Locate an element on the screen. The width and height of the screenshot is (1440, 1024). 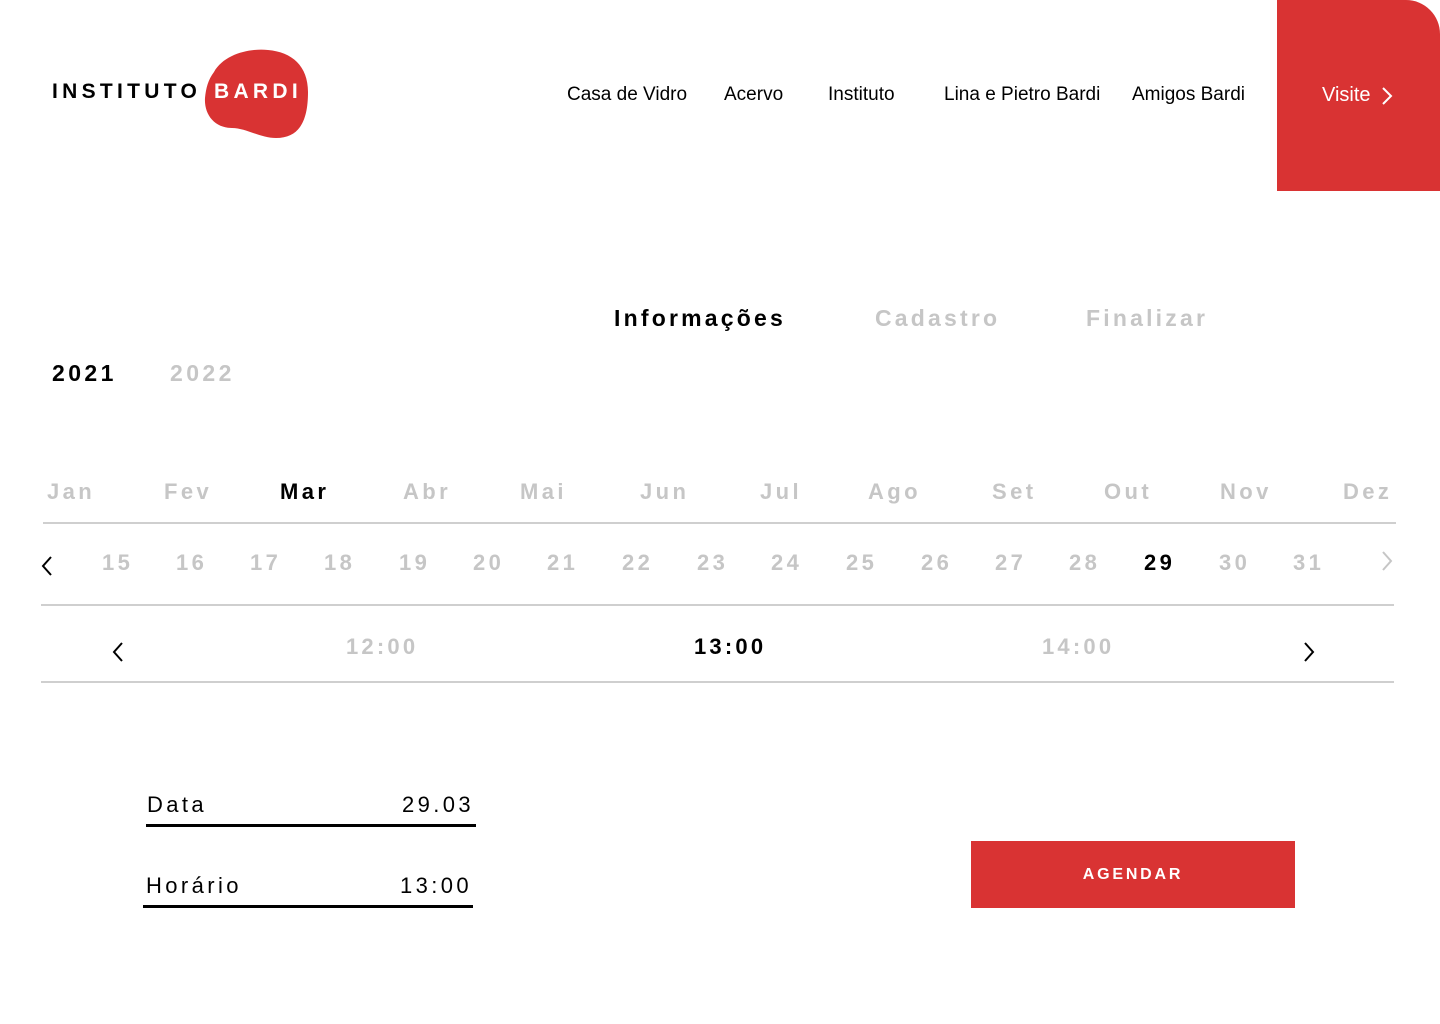
chevron-right-icon is located at coordinates (1387, 96).